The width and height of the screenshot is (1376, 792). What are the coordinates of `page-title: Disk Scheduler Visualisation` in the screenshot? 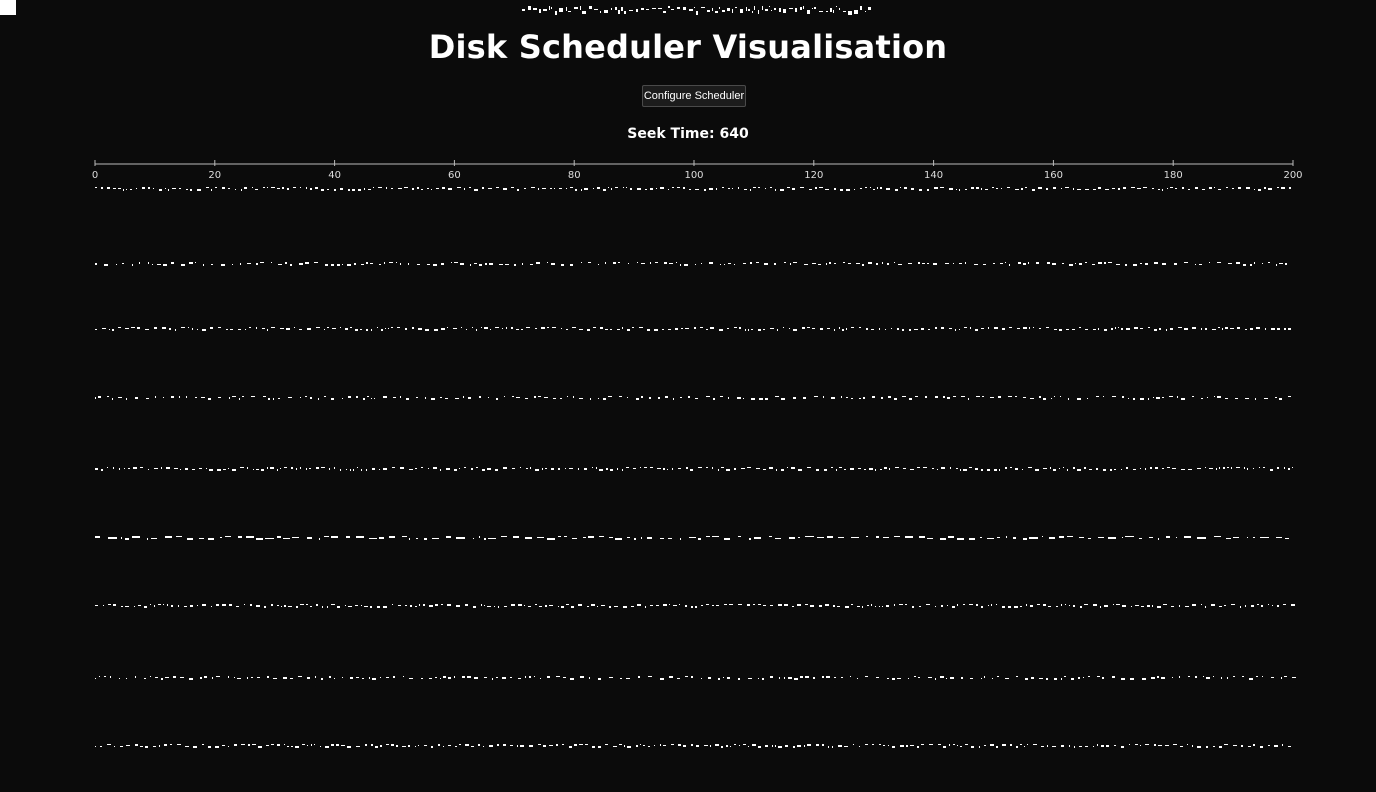 It's located at (688, 47).